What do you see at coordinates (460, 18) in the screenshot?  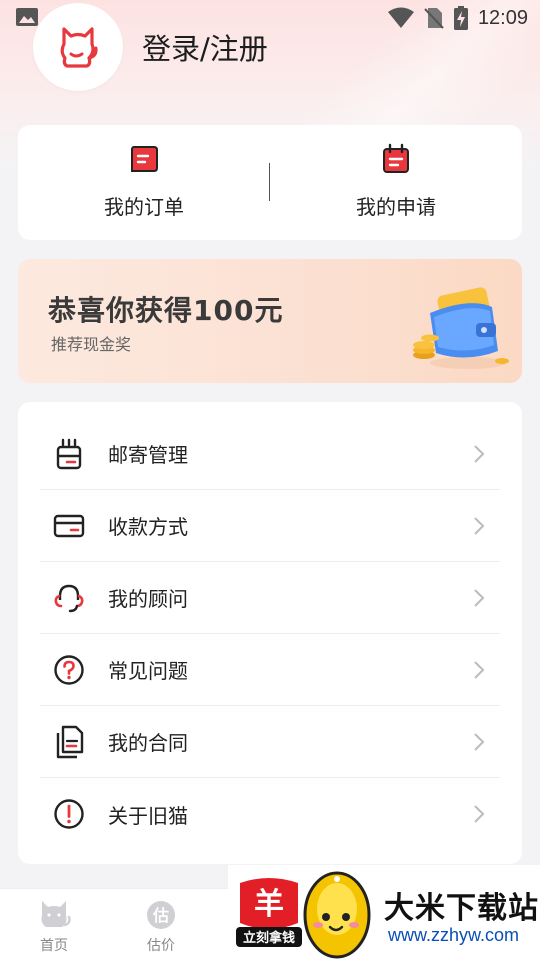 I see `battery-charging-icon` at bounding box center [460, 18].